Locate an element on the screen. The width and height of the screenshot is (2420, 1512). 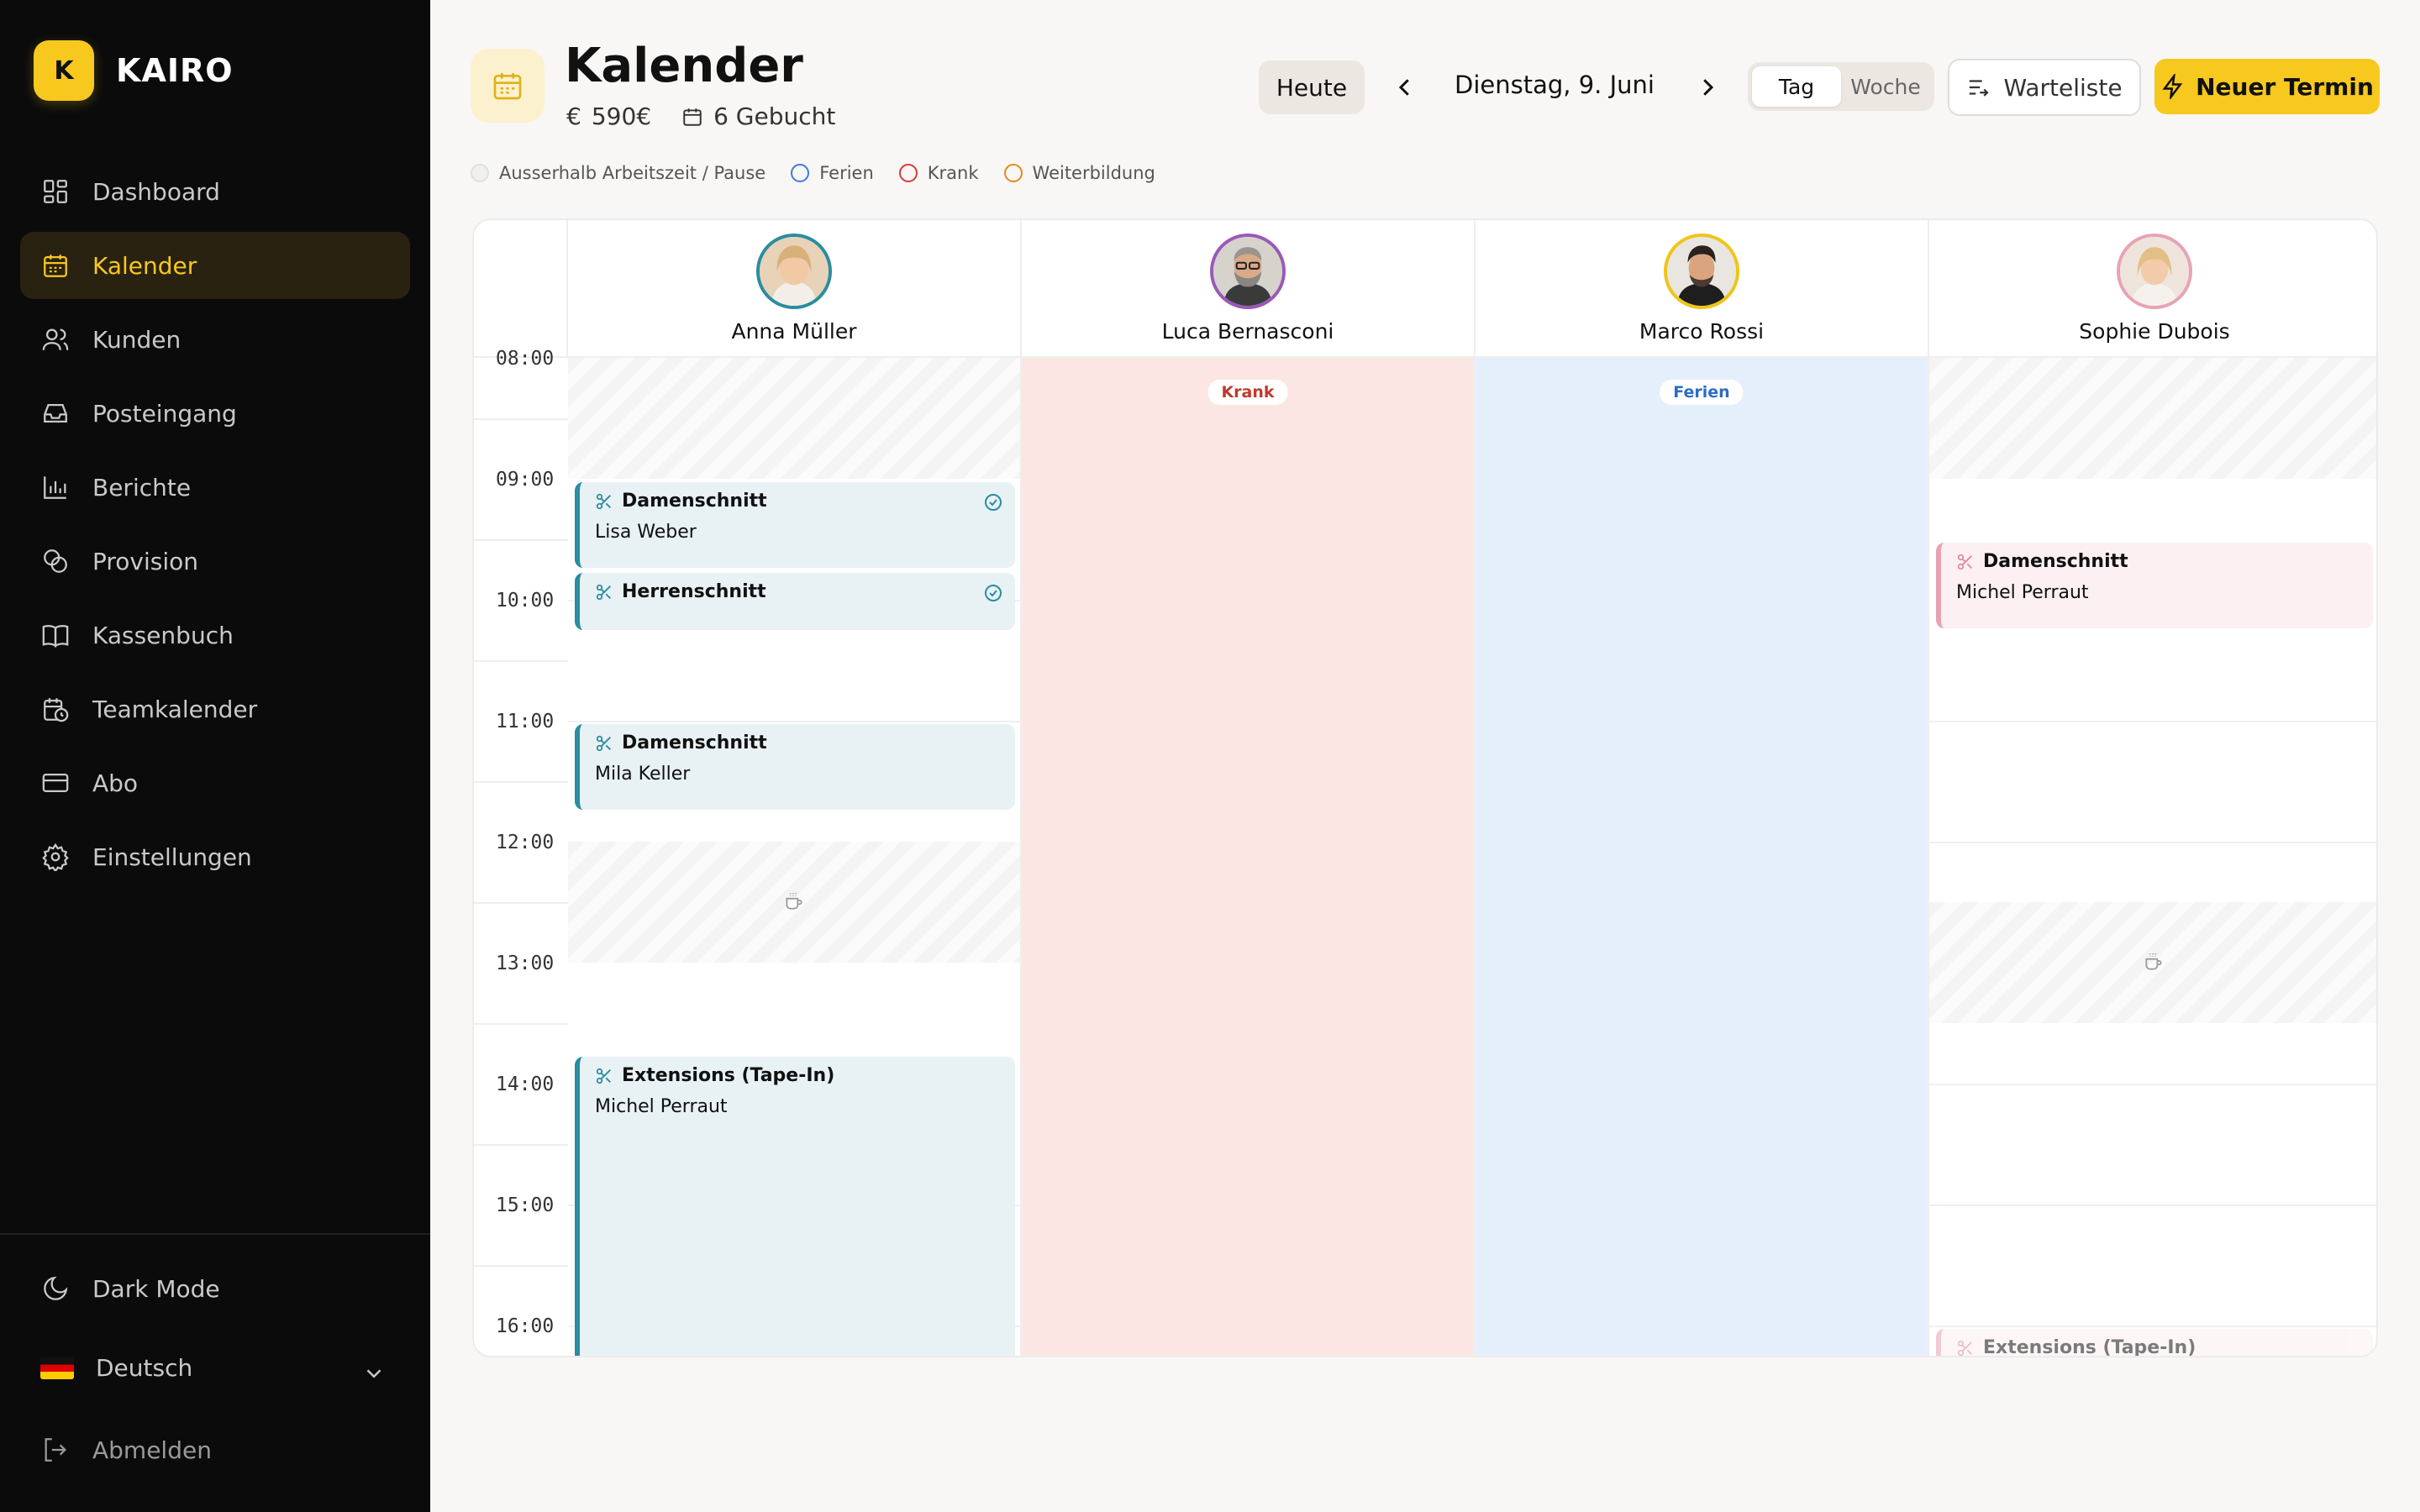
sidebar-item-label: Provision is located at coordinates (146, 561).